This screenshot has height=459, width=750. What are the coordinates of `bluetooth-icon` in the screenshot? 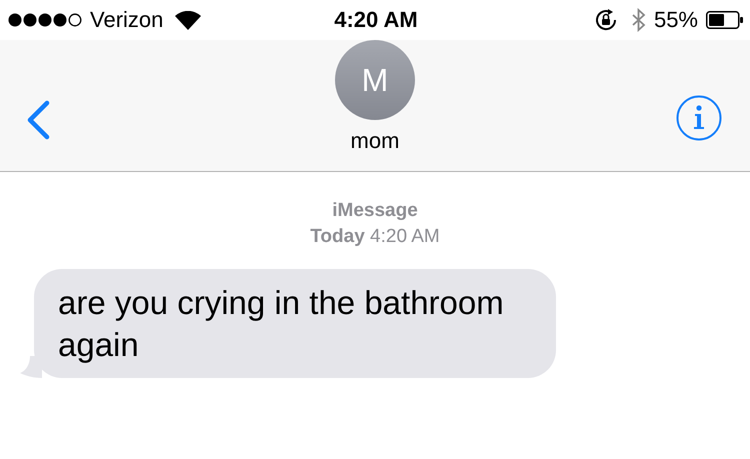 It's located at (639, 20).